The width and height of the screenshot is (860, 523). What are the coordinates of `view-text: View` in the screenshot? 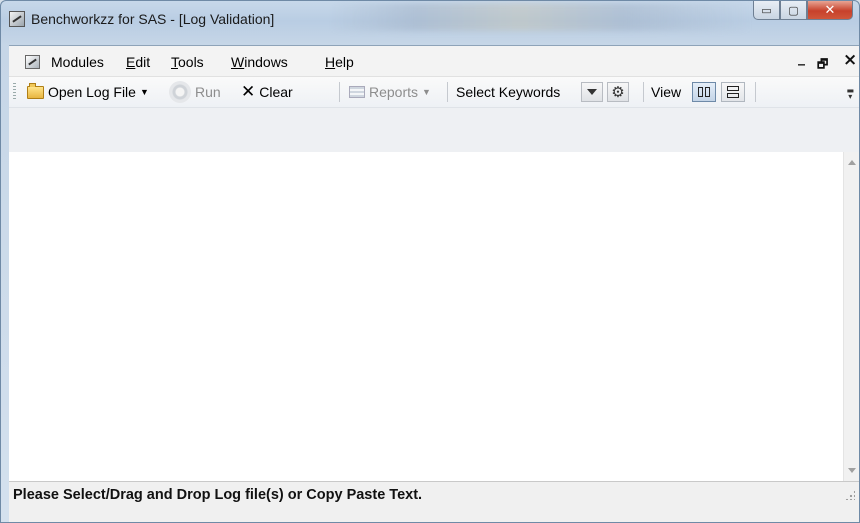 It's located at (666, 92).